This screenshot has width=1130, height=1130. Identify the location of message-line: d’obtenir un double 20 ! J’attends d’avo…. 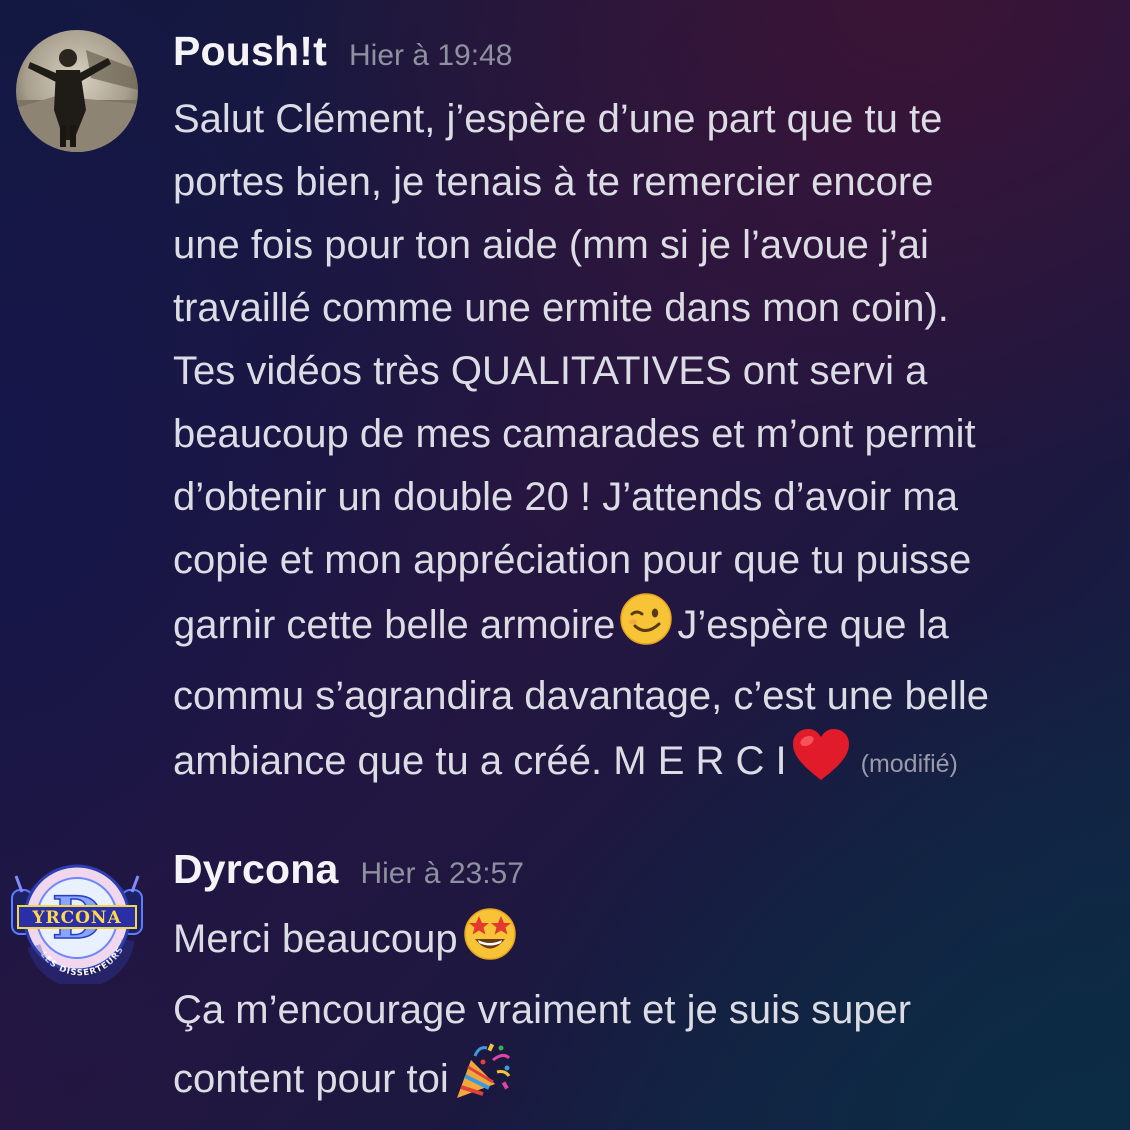
(565, 497).